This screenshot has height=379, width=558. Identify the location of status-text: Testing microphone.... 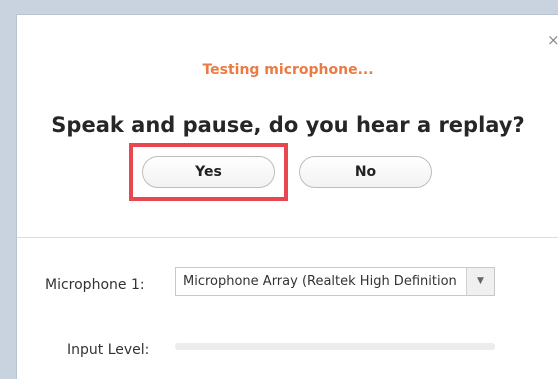
(288, 70).